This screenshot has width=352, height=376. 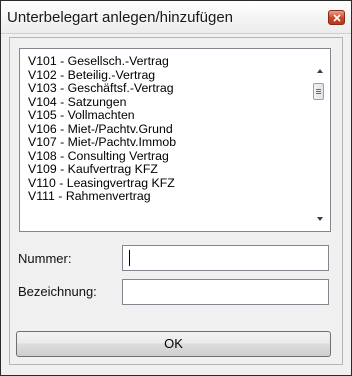 I want to click on text-caret, so click(x=129, y=258).